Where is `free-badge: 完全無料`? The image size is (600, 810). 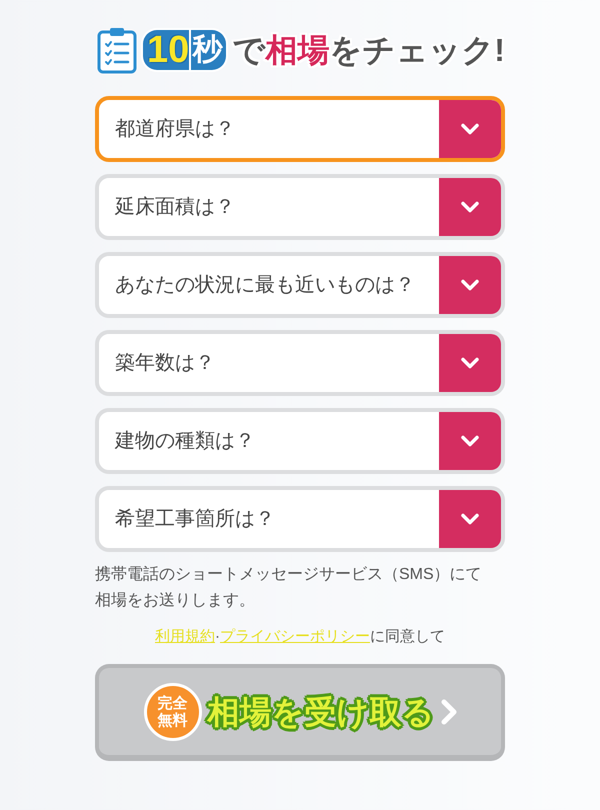
free-badge: 完全無料 is located at coordinates (173, 711).